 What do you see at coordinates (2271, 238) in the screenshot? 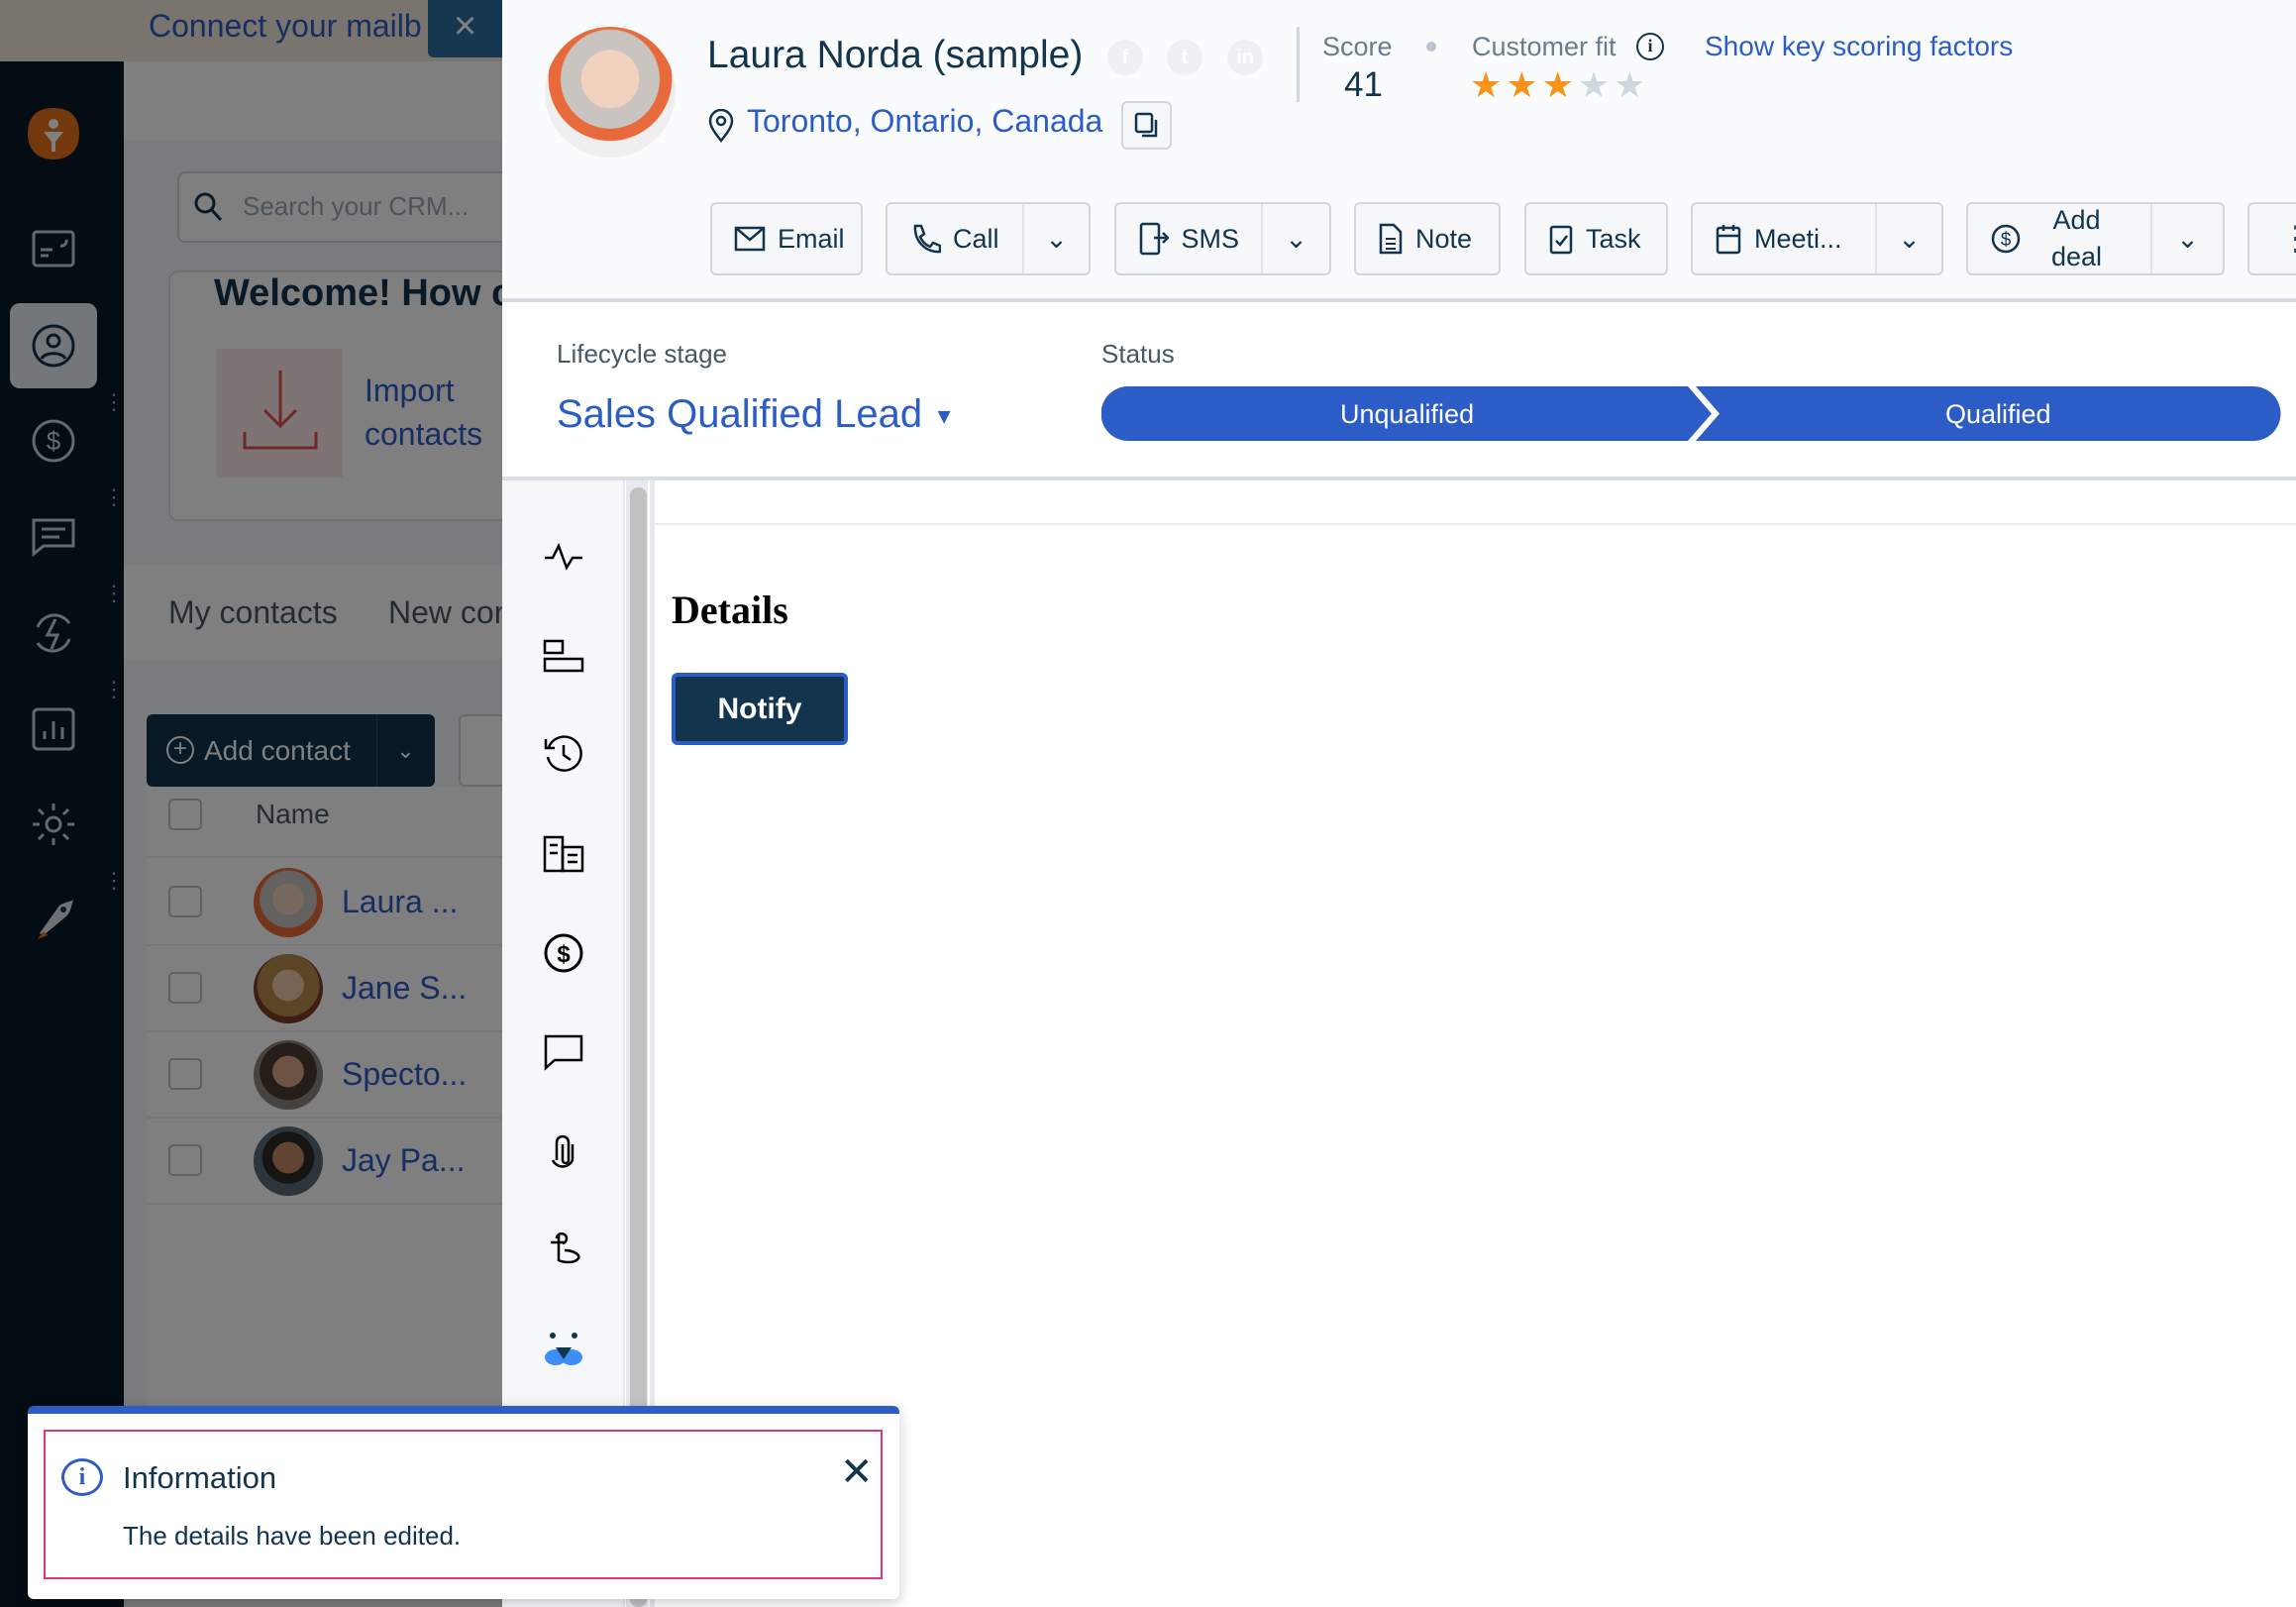
I see `more-actions-button: ⋮` at bounding box center [2271, 238].